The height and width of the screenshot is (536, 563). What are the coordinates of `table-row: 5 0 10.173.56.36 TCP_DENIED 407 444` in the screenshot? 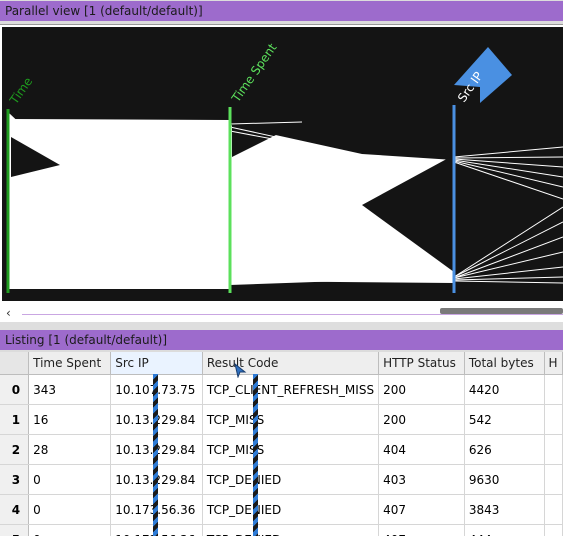 It's located at (281, 530).